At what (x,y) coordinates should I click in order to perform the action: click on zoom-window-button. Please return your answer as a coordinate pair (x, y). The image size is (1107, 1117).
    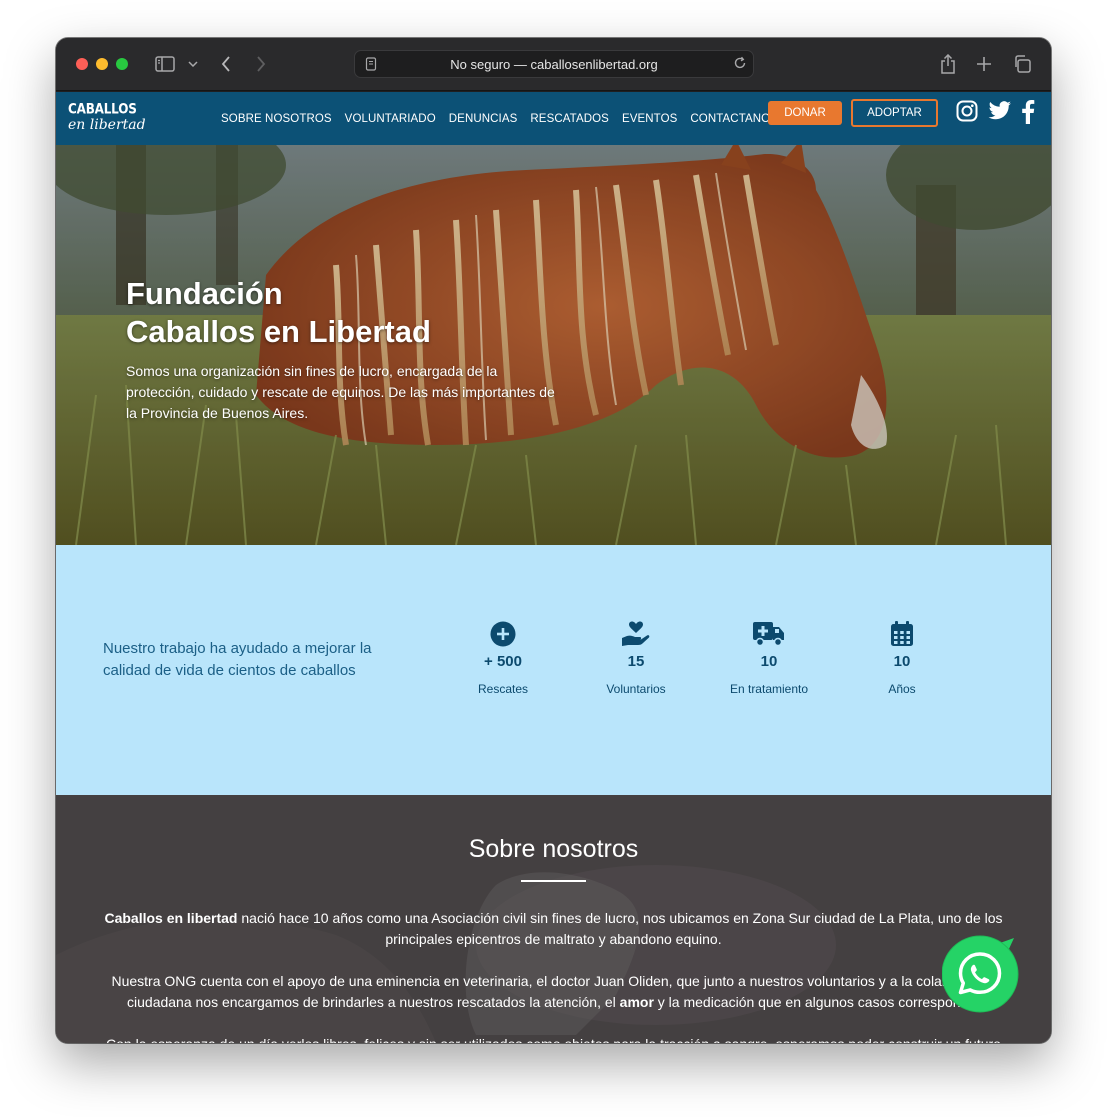
    Looking at the image, I should click on (122, 64).